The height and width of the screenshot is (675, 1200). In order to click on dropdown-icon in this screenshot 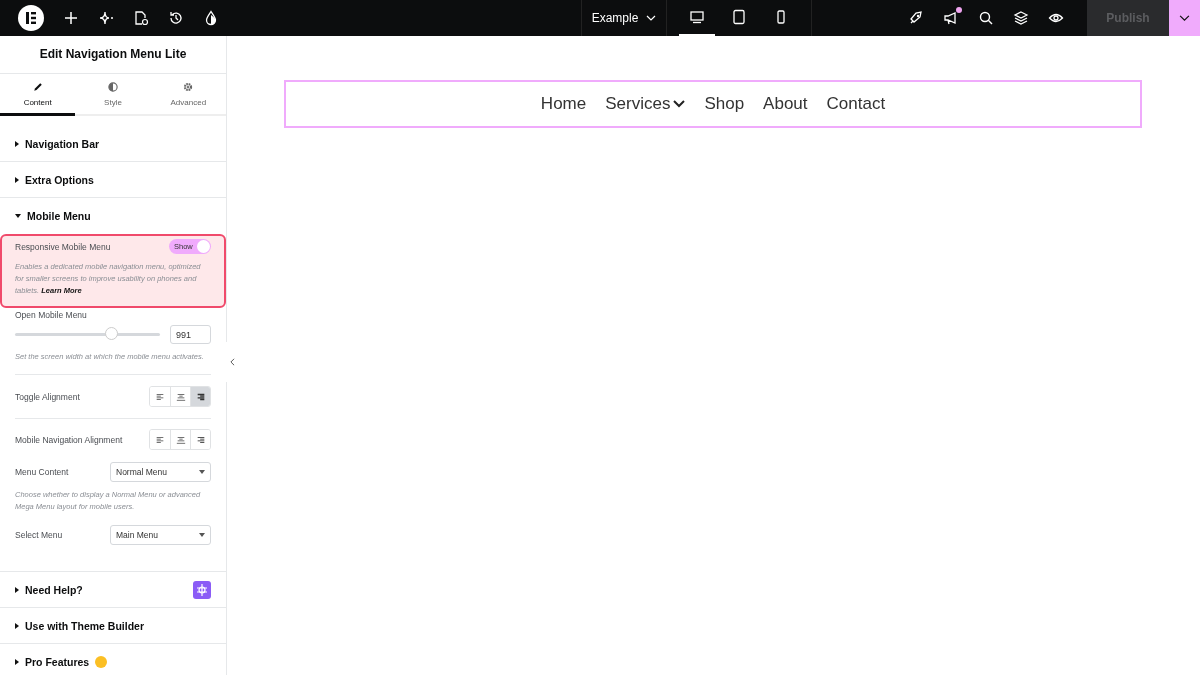, I will do `click(679, 104)`.